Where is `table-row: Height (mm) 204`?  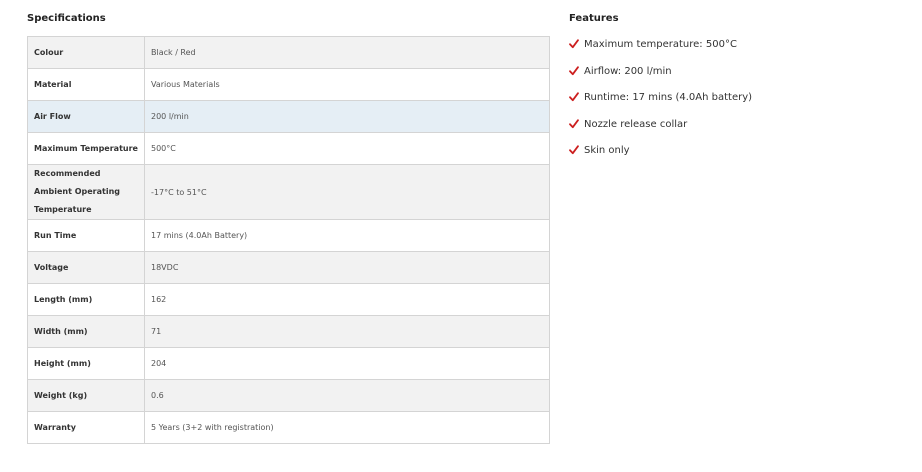 table-row: Height (mm) 204 is located at coordinates (288, 363).